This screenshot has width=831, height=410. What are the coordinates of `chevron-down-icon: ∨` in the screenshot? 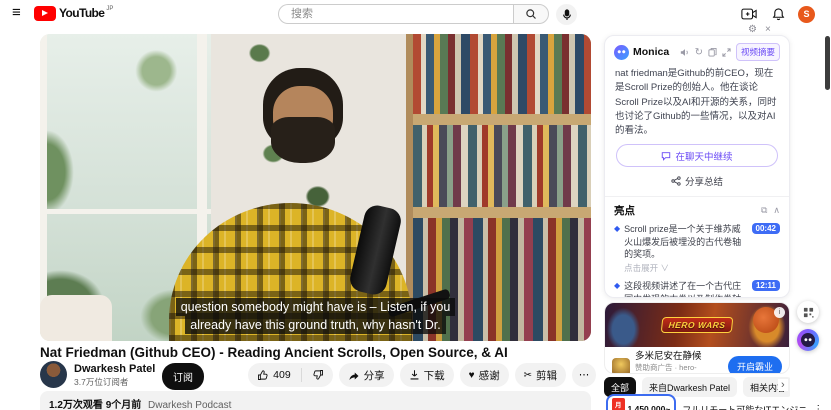 It's located at (665, 268).